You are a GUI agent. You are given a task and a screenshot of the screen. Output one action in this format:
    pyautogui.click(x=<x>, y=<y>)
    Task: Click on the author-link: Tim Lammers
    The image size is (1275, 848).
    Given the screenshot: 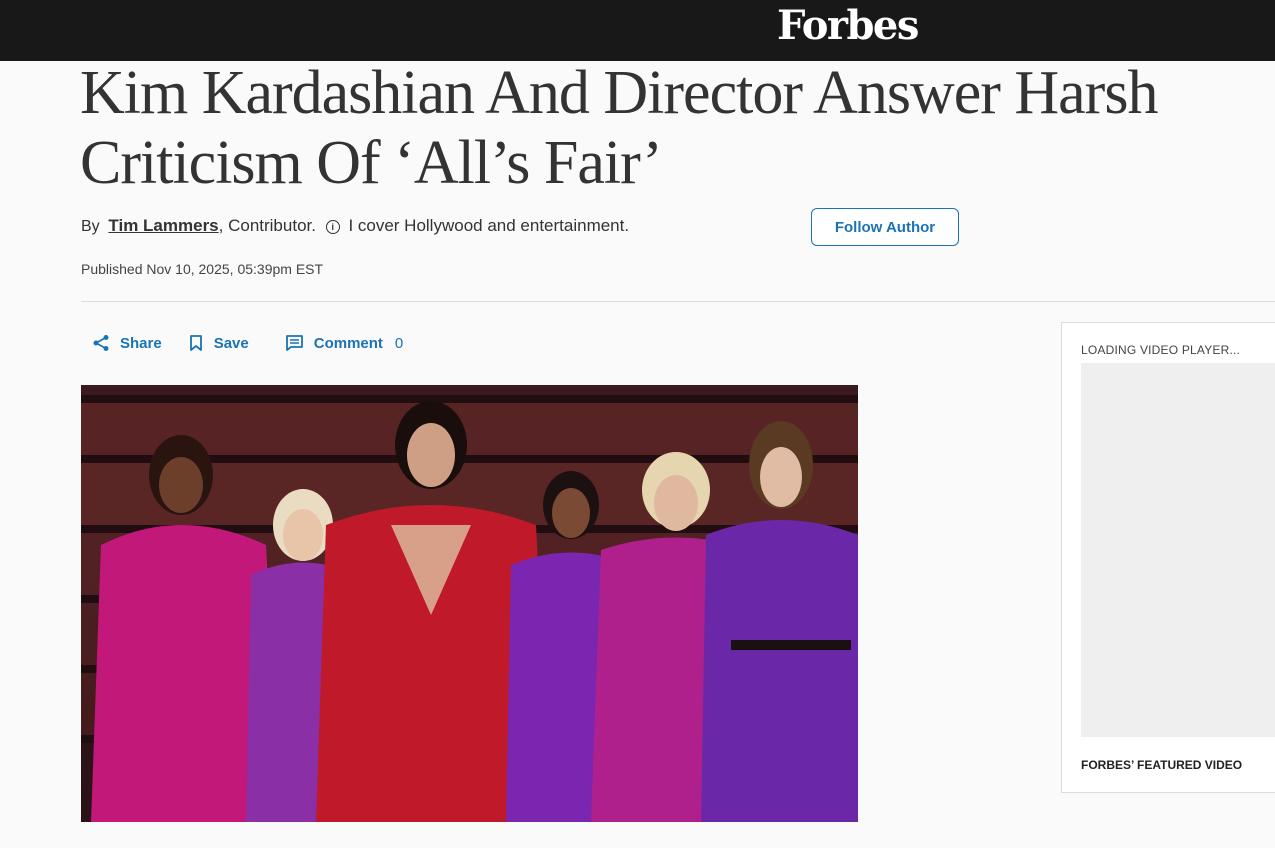 What is the action you would take?
    pyautogui.click(x=163, y=225)
    